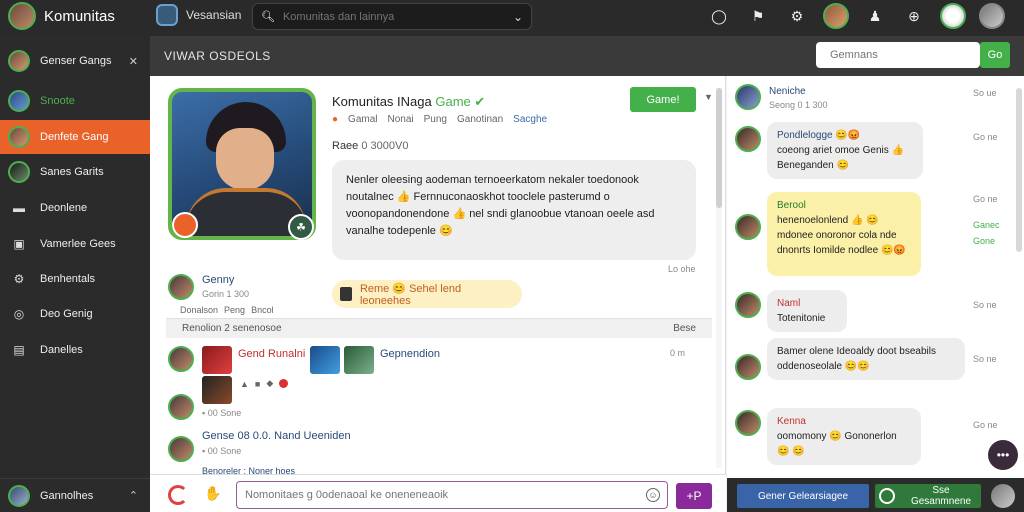  Describe the element at coordinates (75, 137) in the screenshot. I see `sidebar-item-denfete-gang: Denfete Gang` at that location.